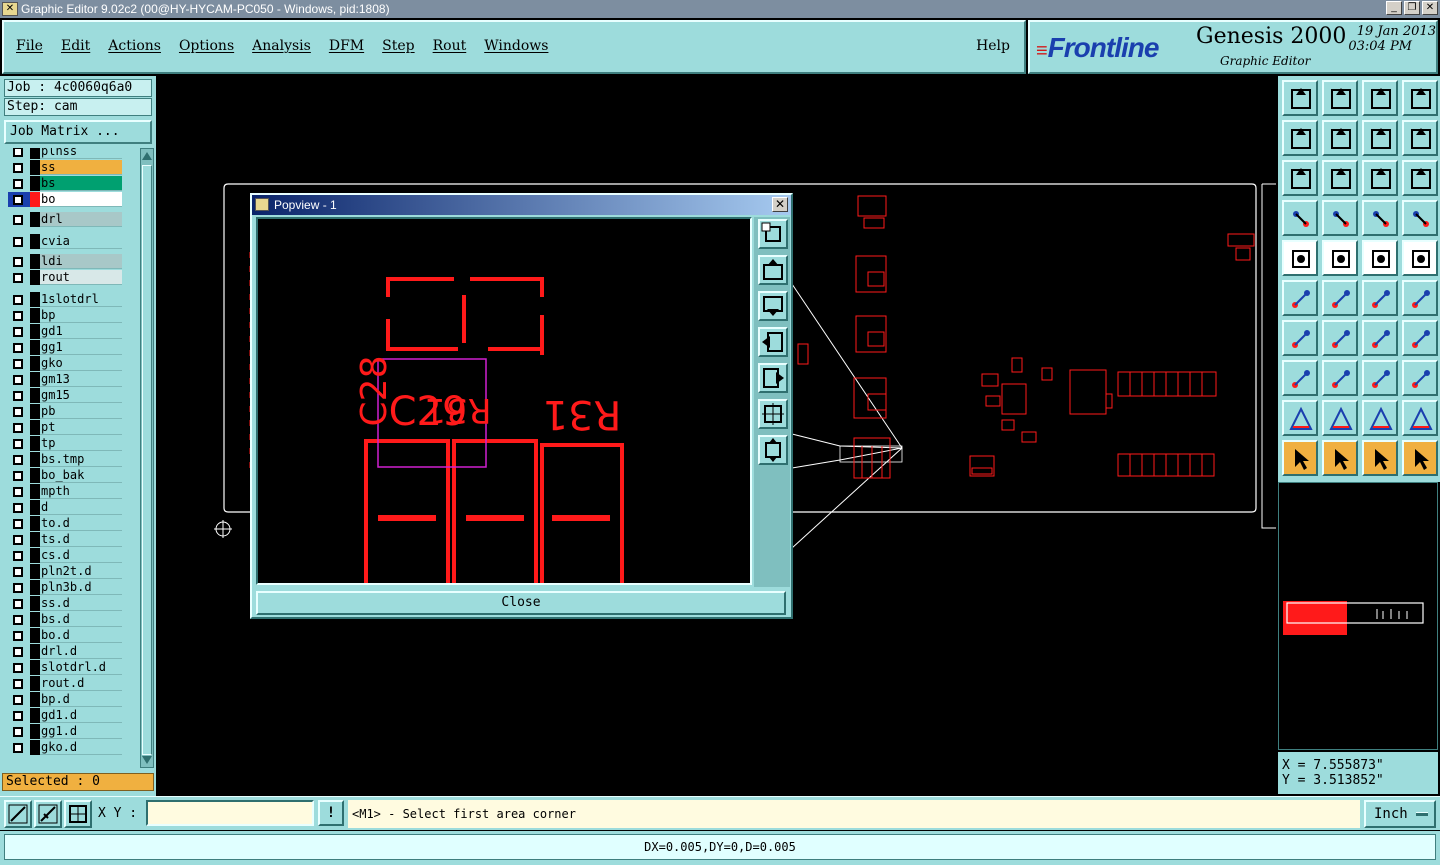  Describe the element at coordinates (398, 46) in the screenshot. I see `menu-step: Step` at that location.